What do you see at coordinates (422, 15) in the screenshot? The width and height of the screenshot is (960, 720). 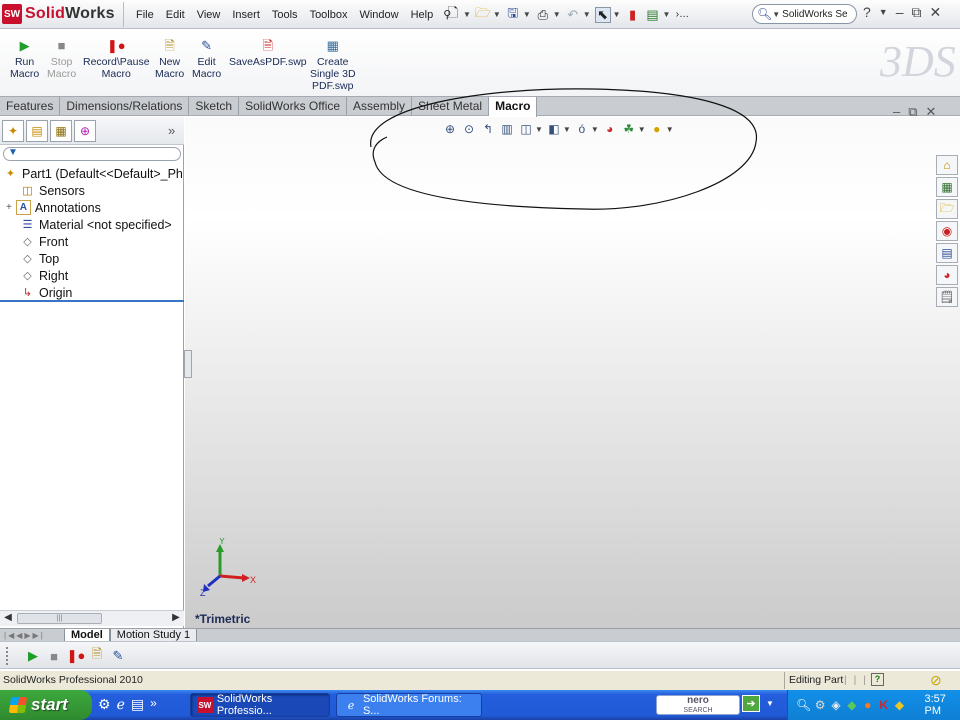 I see `menu-help: Help` at bounding box center [422, 15].